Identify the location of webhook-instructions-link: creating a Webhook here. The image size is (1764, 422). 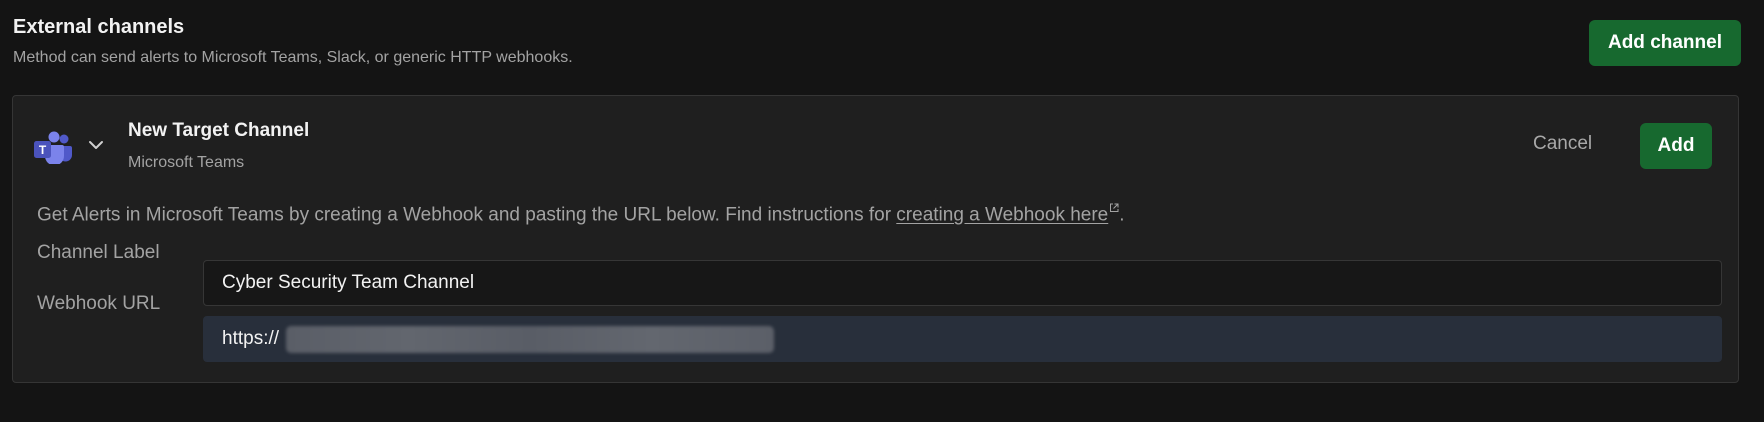
(1002, 214).